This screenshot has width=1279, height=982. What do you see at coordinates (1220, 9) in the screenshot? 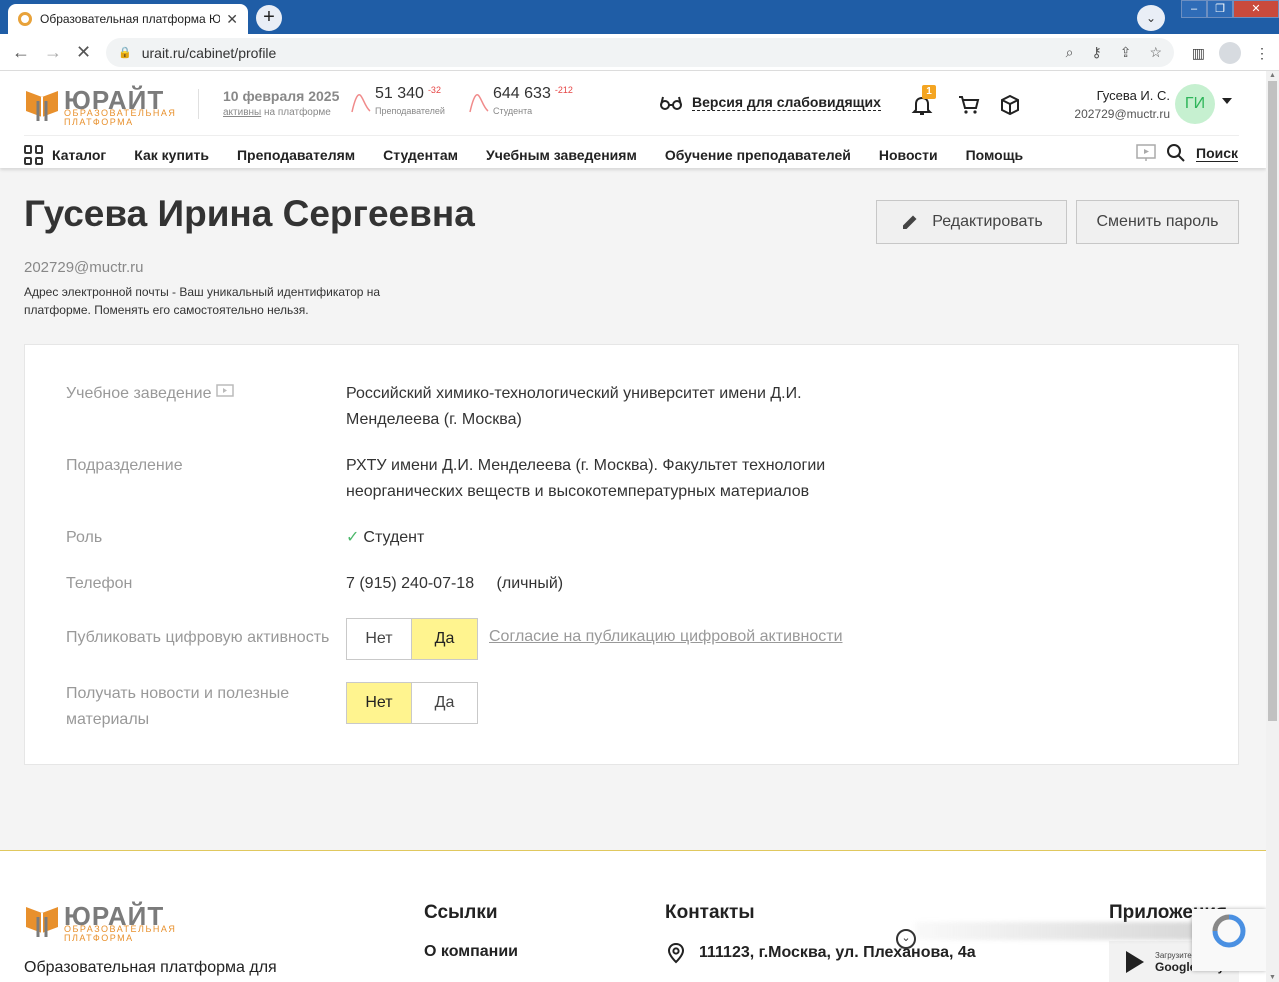
I see `maximize-icon: ❐` at bounding box center [1220, 9].